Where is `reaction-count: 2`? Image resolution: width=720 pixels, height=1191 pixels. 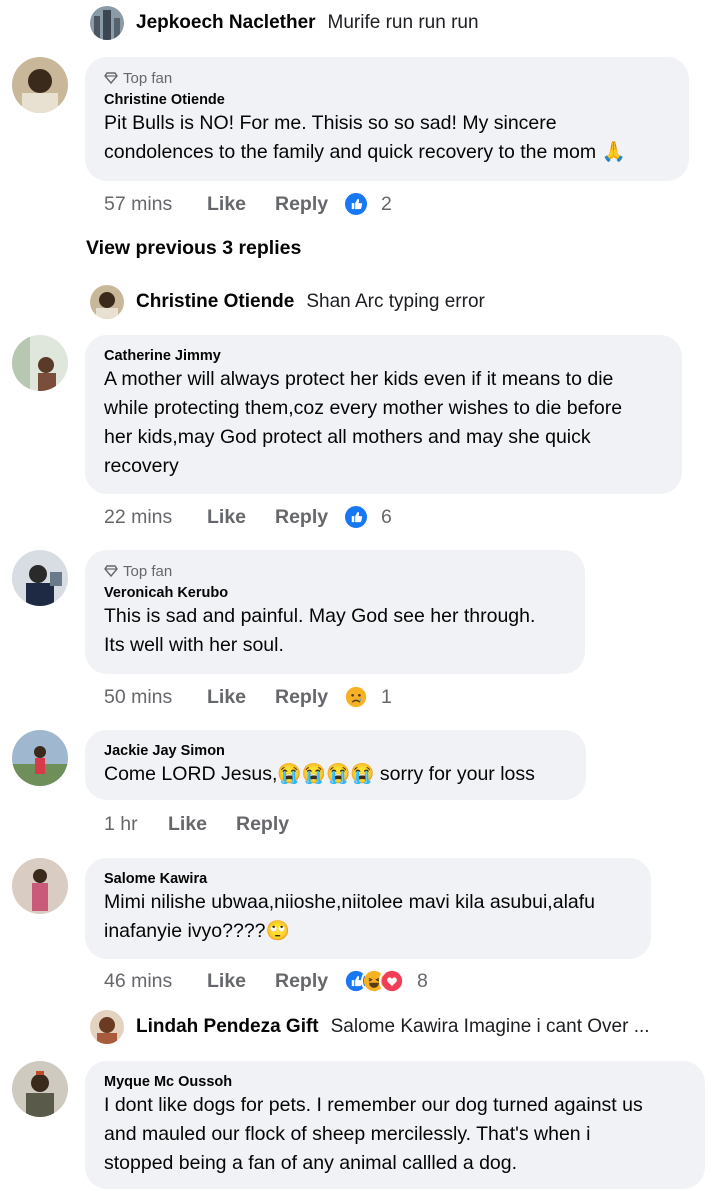 reaction-count: 2 is located at coordinates (386, 203).